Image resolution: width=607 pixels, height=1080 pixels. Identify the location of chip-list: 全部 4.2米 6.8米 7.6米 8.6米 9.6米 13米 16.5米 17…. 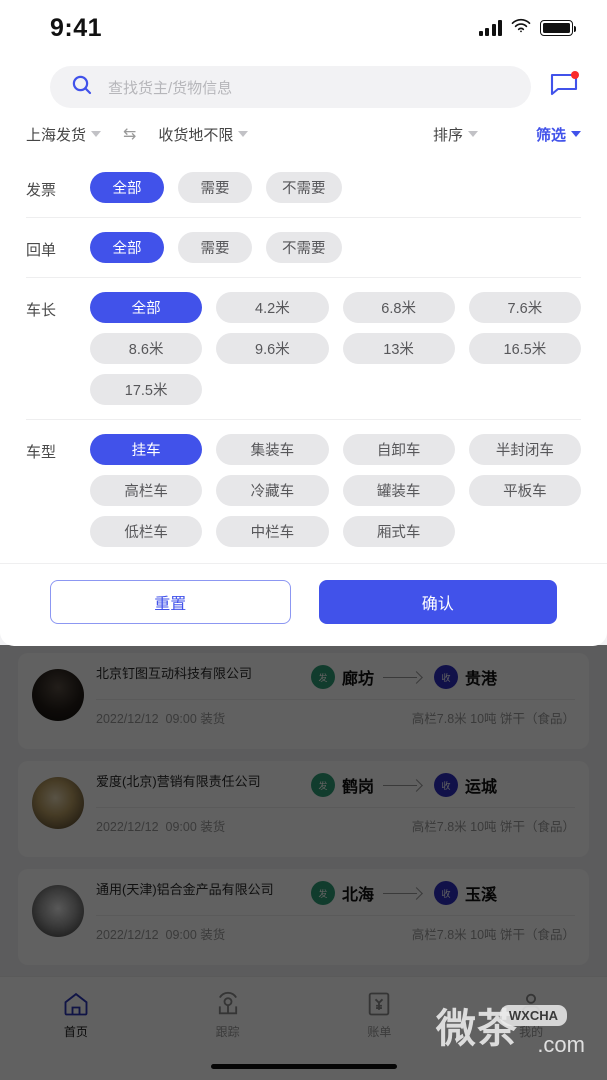
(335, 348).